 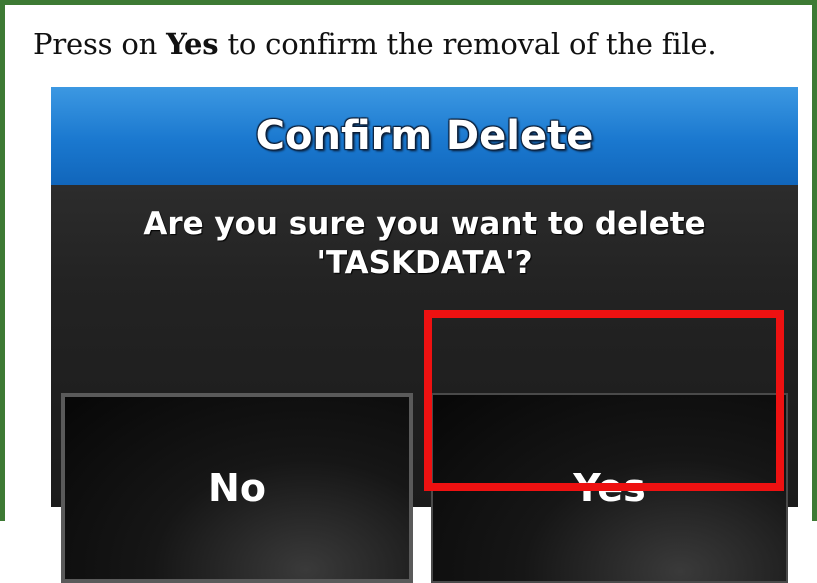 I want to click on no-button: No, so click(x=237, y=488).